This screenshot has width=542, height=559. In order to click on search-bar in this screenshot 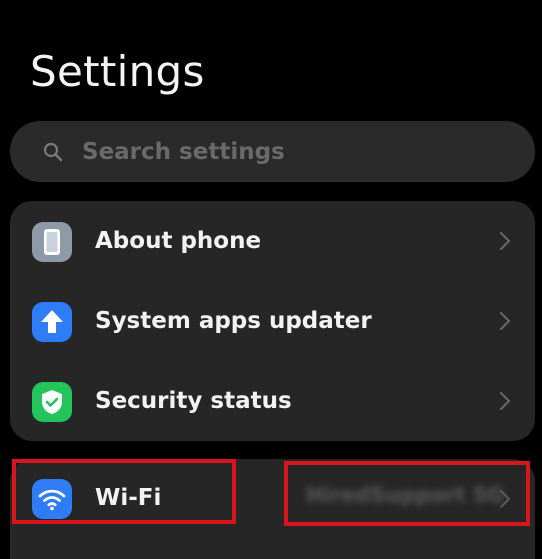, I will do `click(272, 151)`.